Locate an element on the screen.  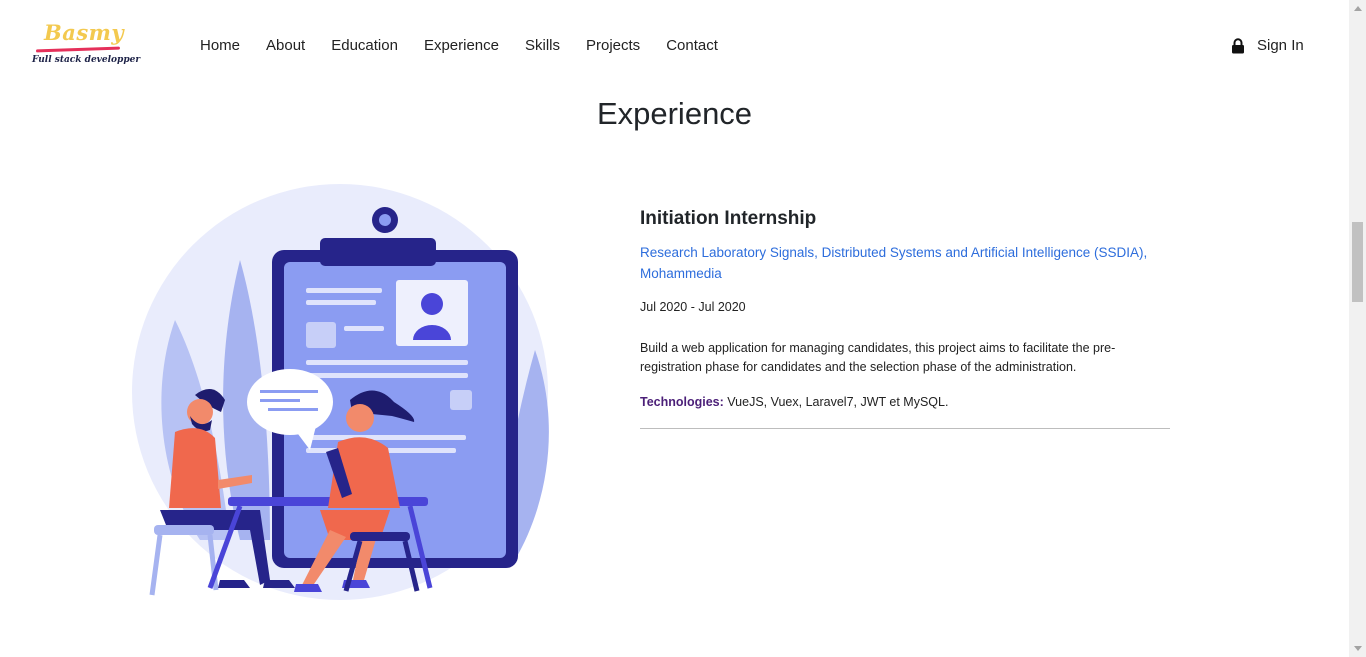
vertical-scrollbar is located at coordinates (1357, 328).